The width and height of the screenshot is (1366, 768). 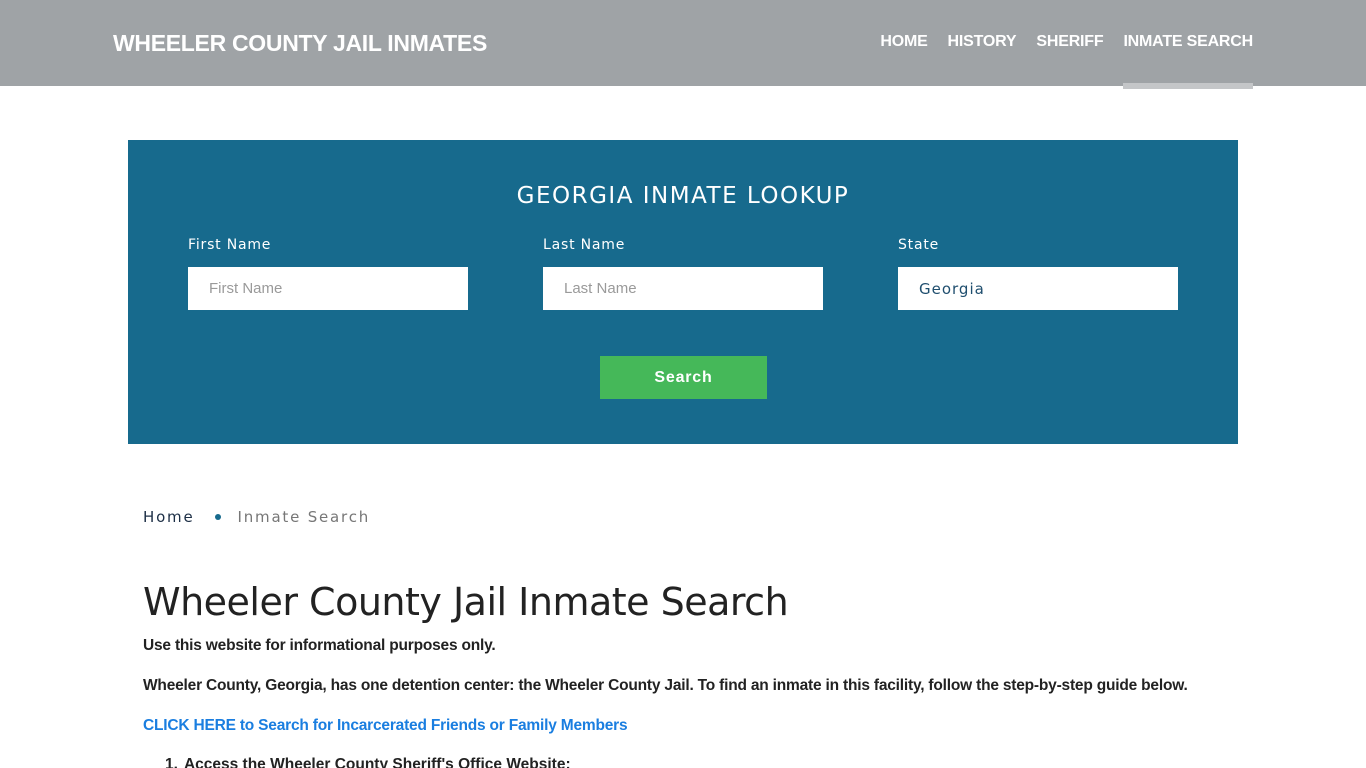 I want to click on last-name-label: Last Name, so click(x=584, y=245).